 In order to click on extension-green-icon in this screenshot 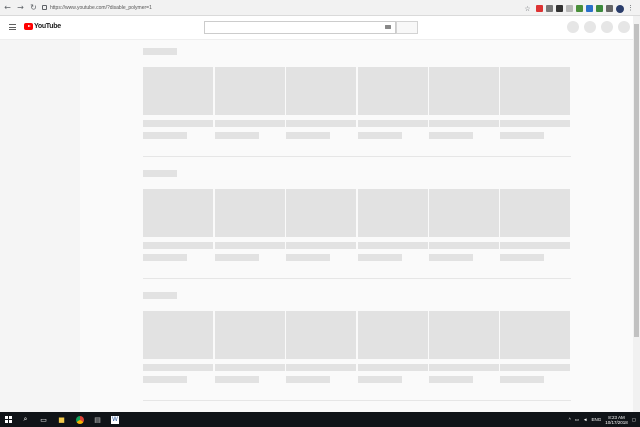, I will do `click(579, 8)`.